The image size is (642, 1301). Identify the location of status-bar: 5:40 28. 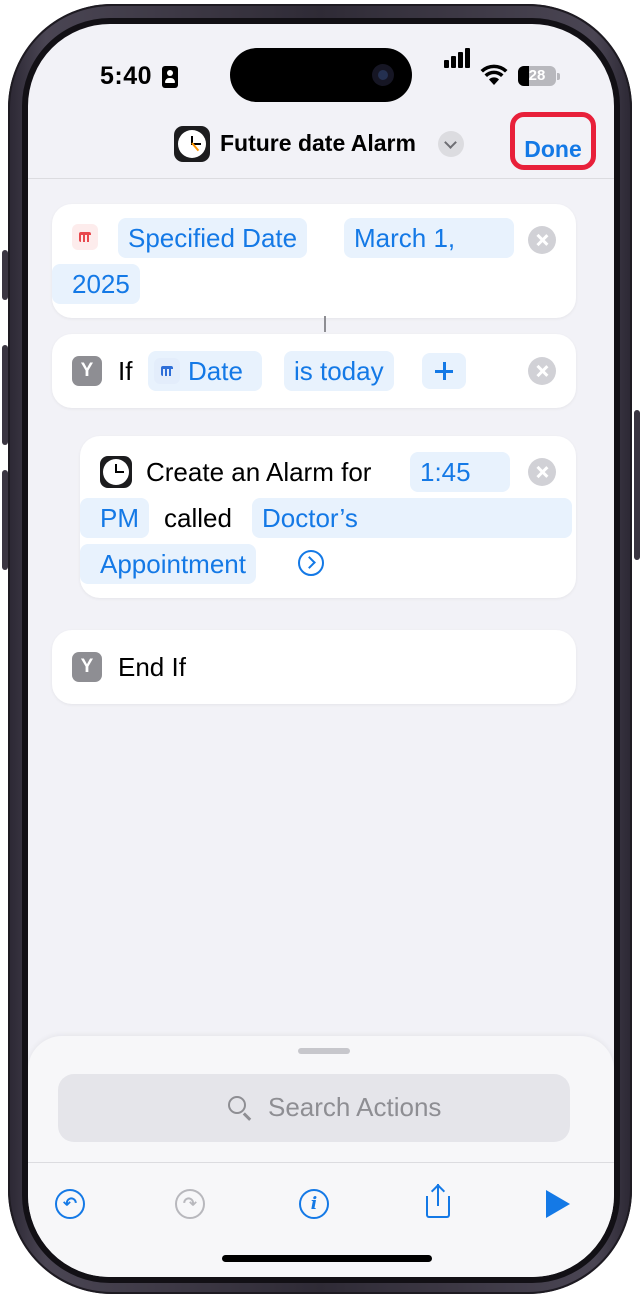
(321, 74).